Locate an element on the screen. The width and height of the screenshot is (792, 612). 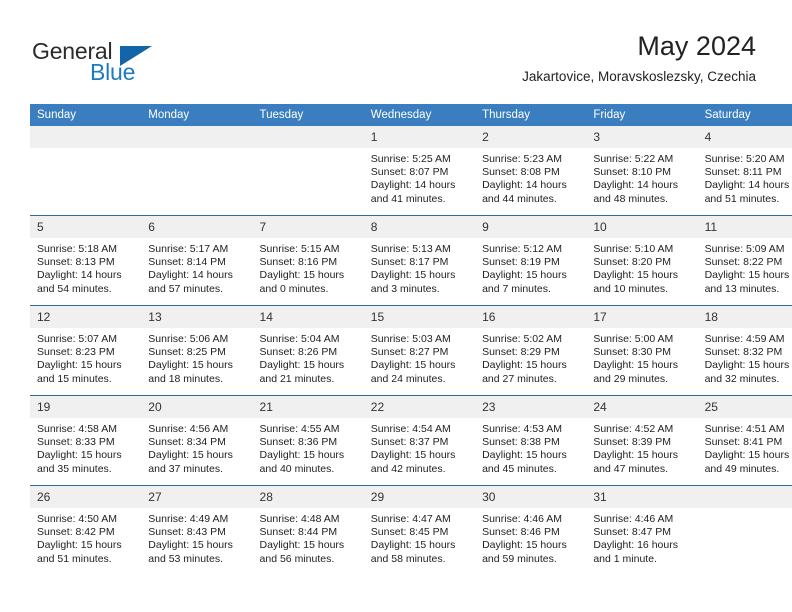
sunset-text: Sunset: 8:07 PM is located at coordinates (409, 172).